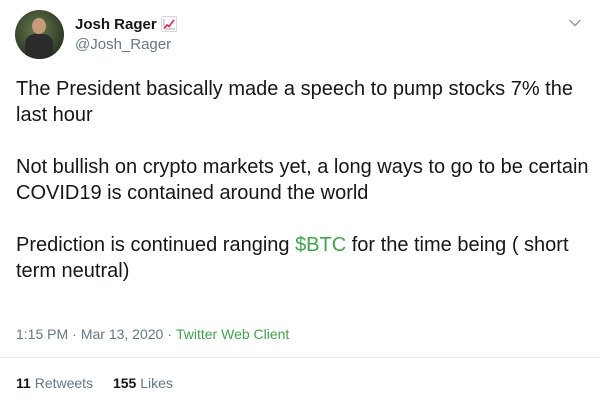 The image size is (600, 409). What do you see at coordinates (300, 357) in the screenshot?
I see `divider` at bounding box center [300, 357].